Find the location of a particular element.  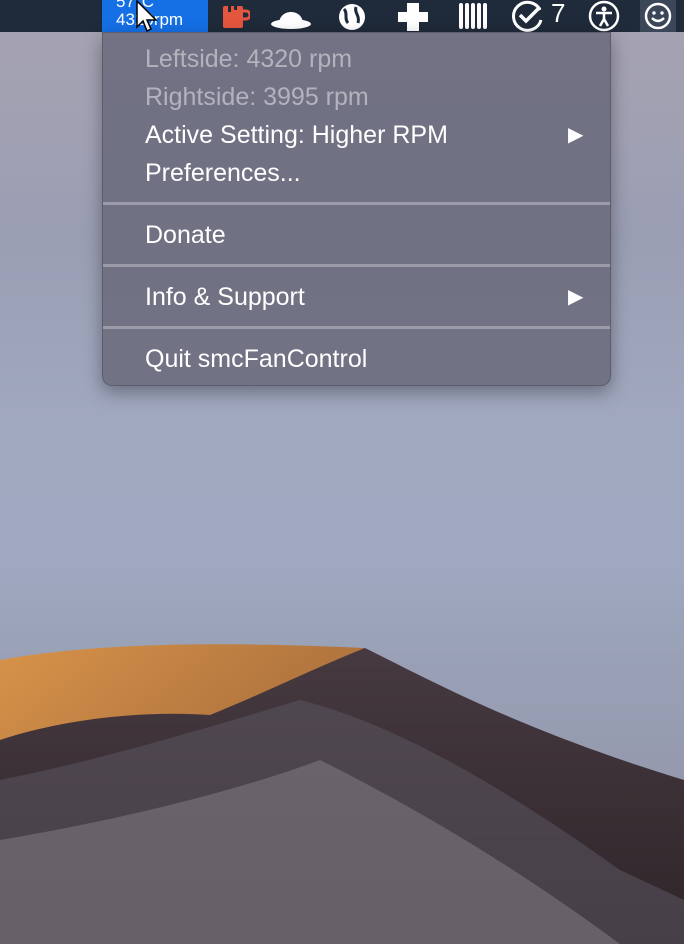

menu-item-active-setting: Active Setting: Higher RPM is located at coordinates (296, 135).